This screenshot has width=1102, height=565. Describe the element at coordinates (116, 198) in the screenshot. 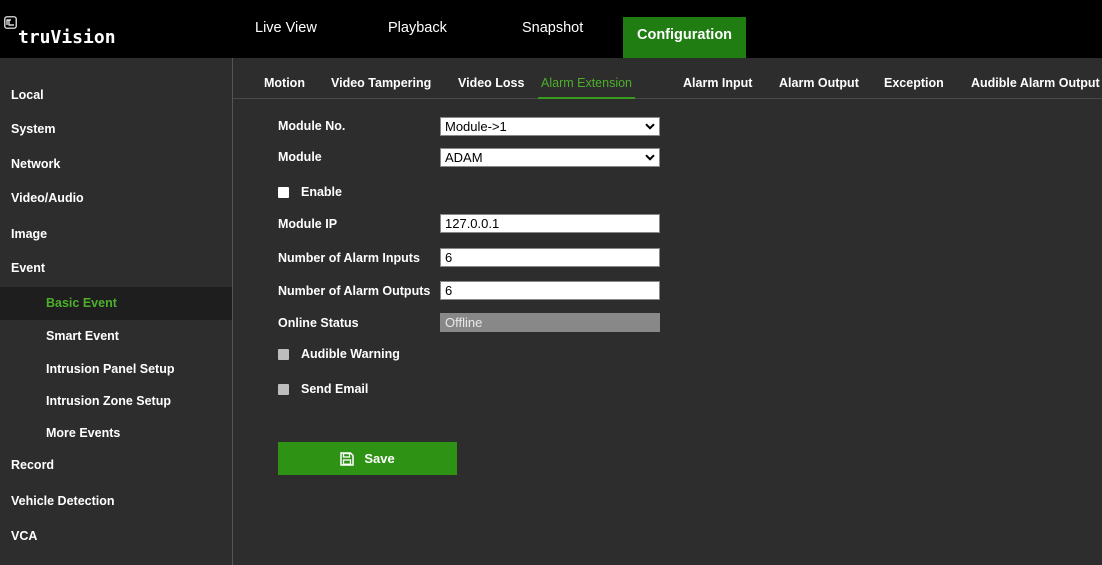

I see `sidebar-item-video-audio: Video/Audio` at that location.